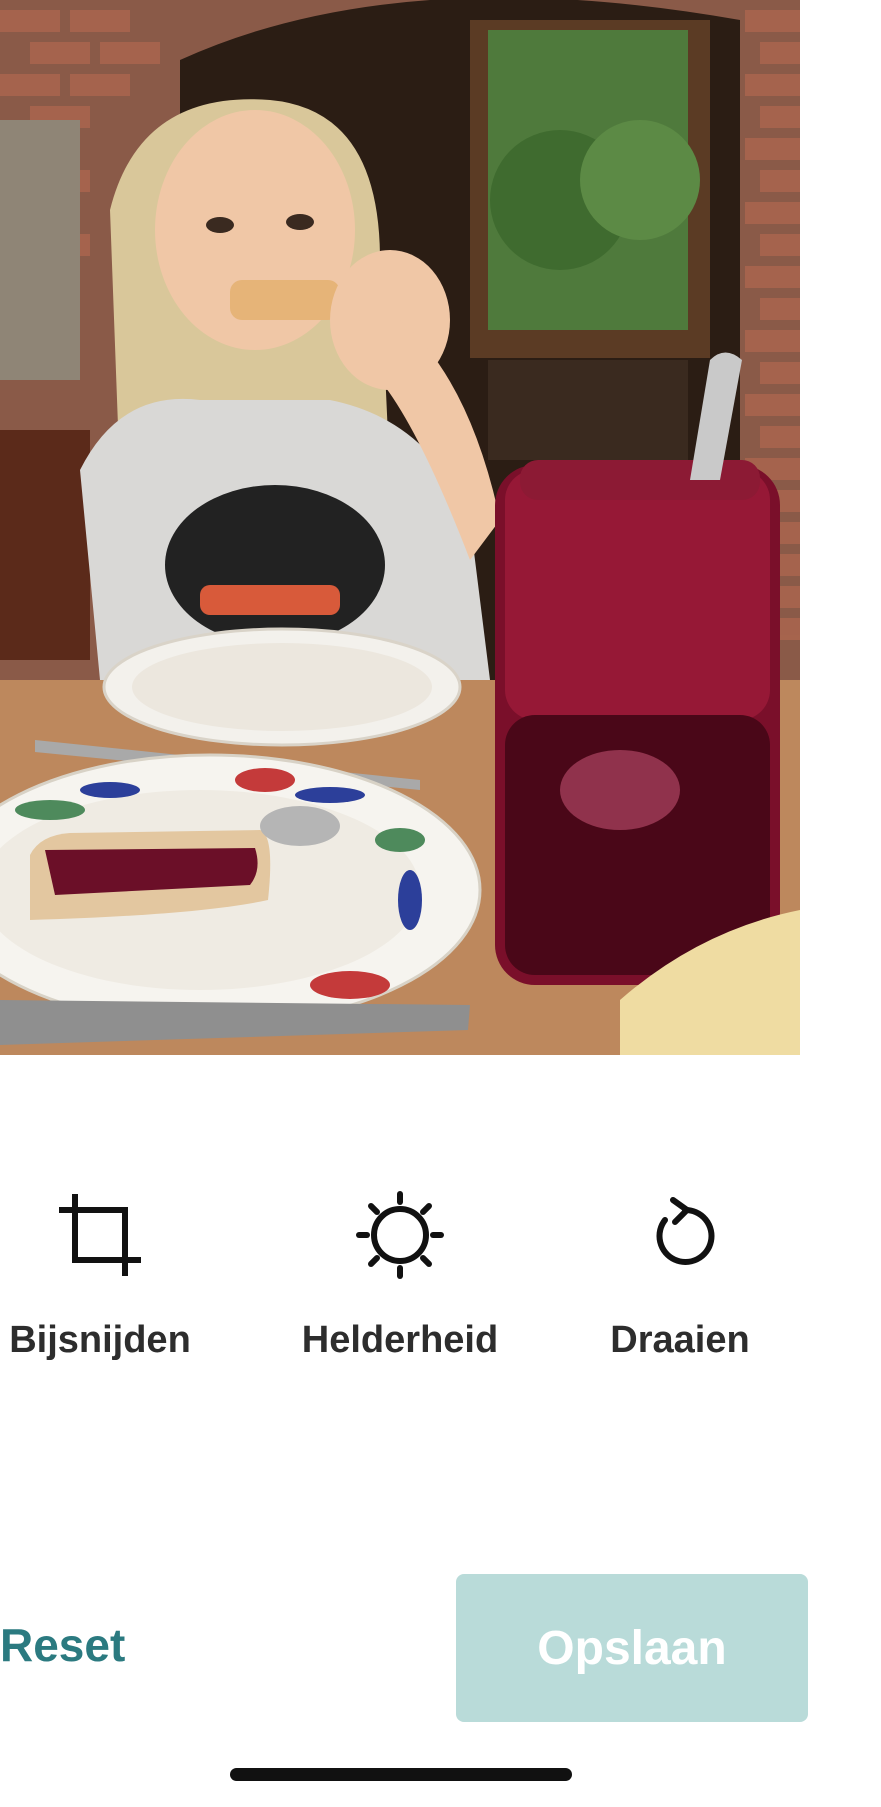 Image resolution: width=881 pixels, height=1807 pixels. What do you see at coordinates (400, 1235) in the screenshot?
I see `sun-icon` at bounding box center [400, 1235].